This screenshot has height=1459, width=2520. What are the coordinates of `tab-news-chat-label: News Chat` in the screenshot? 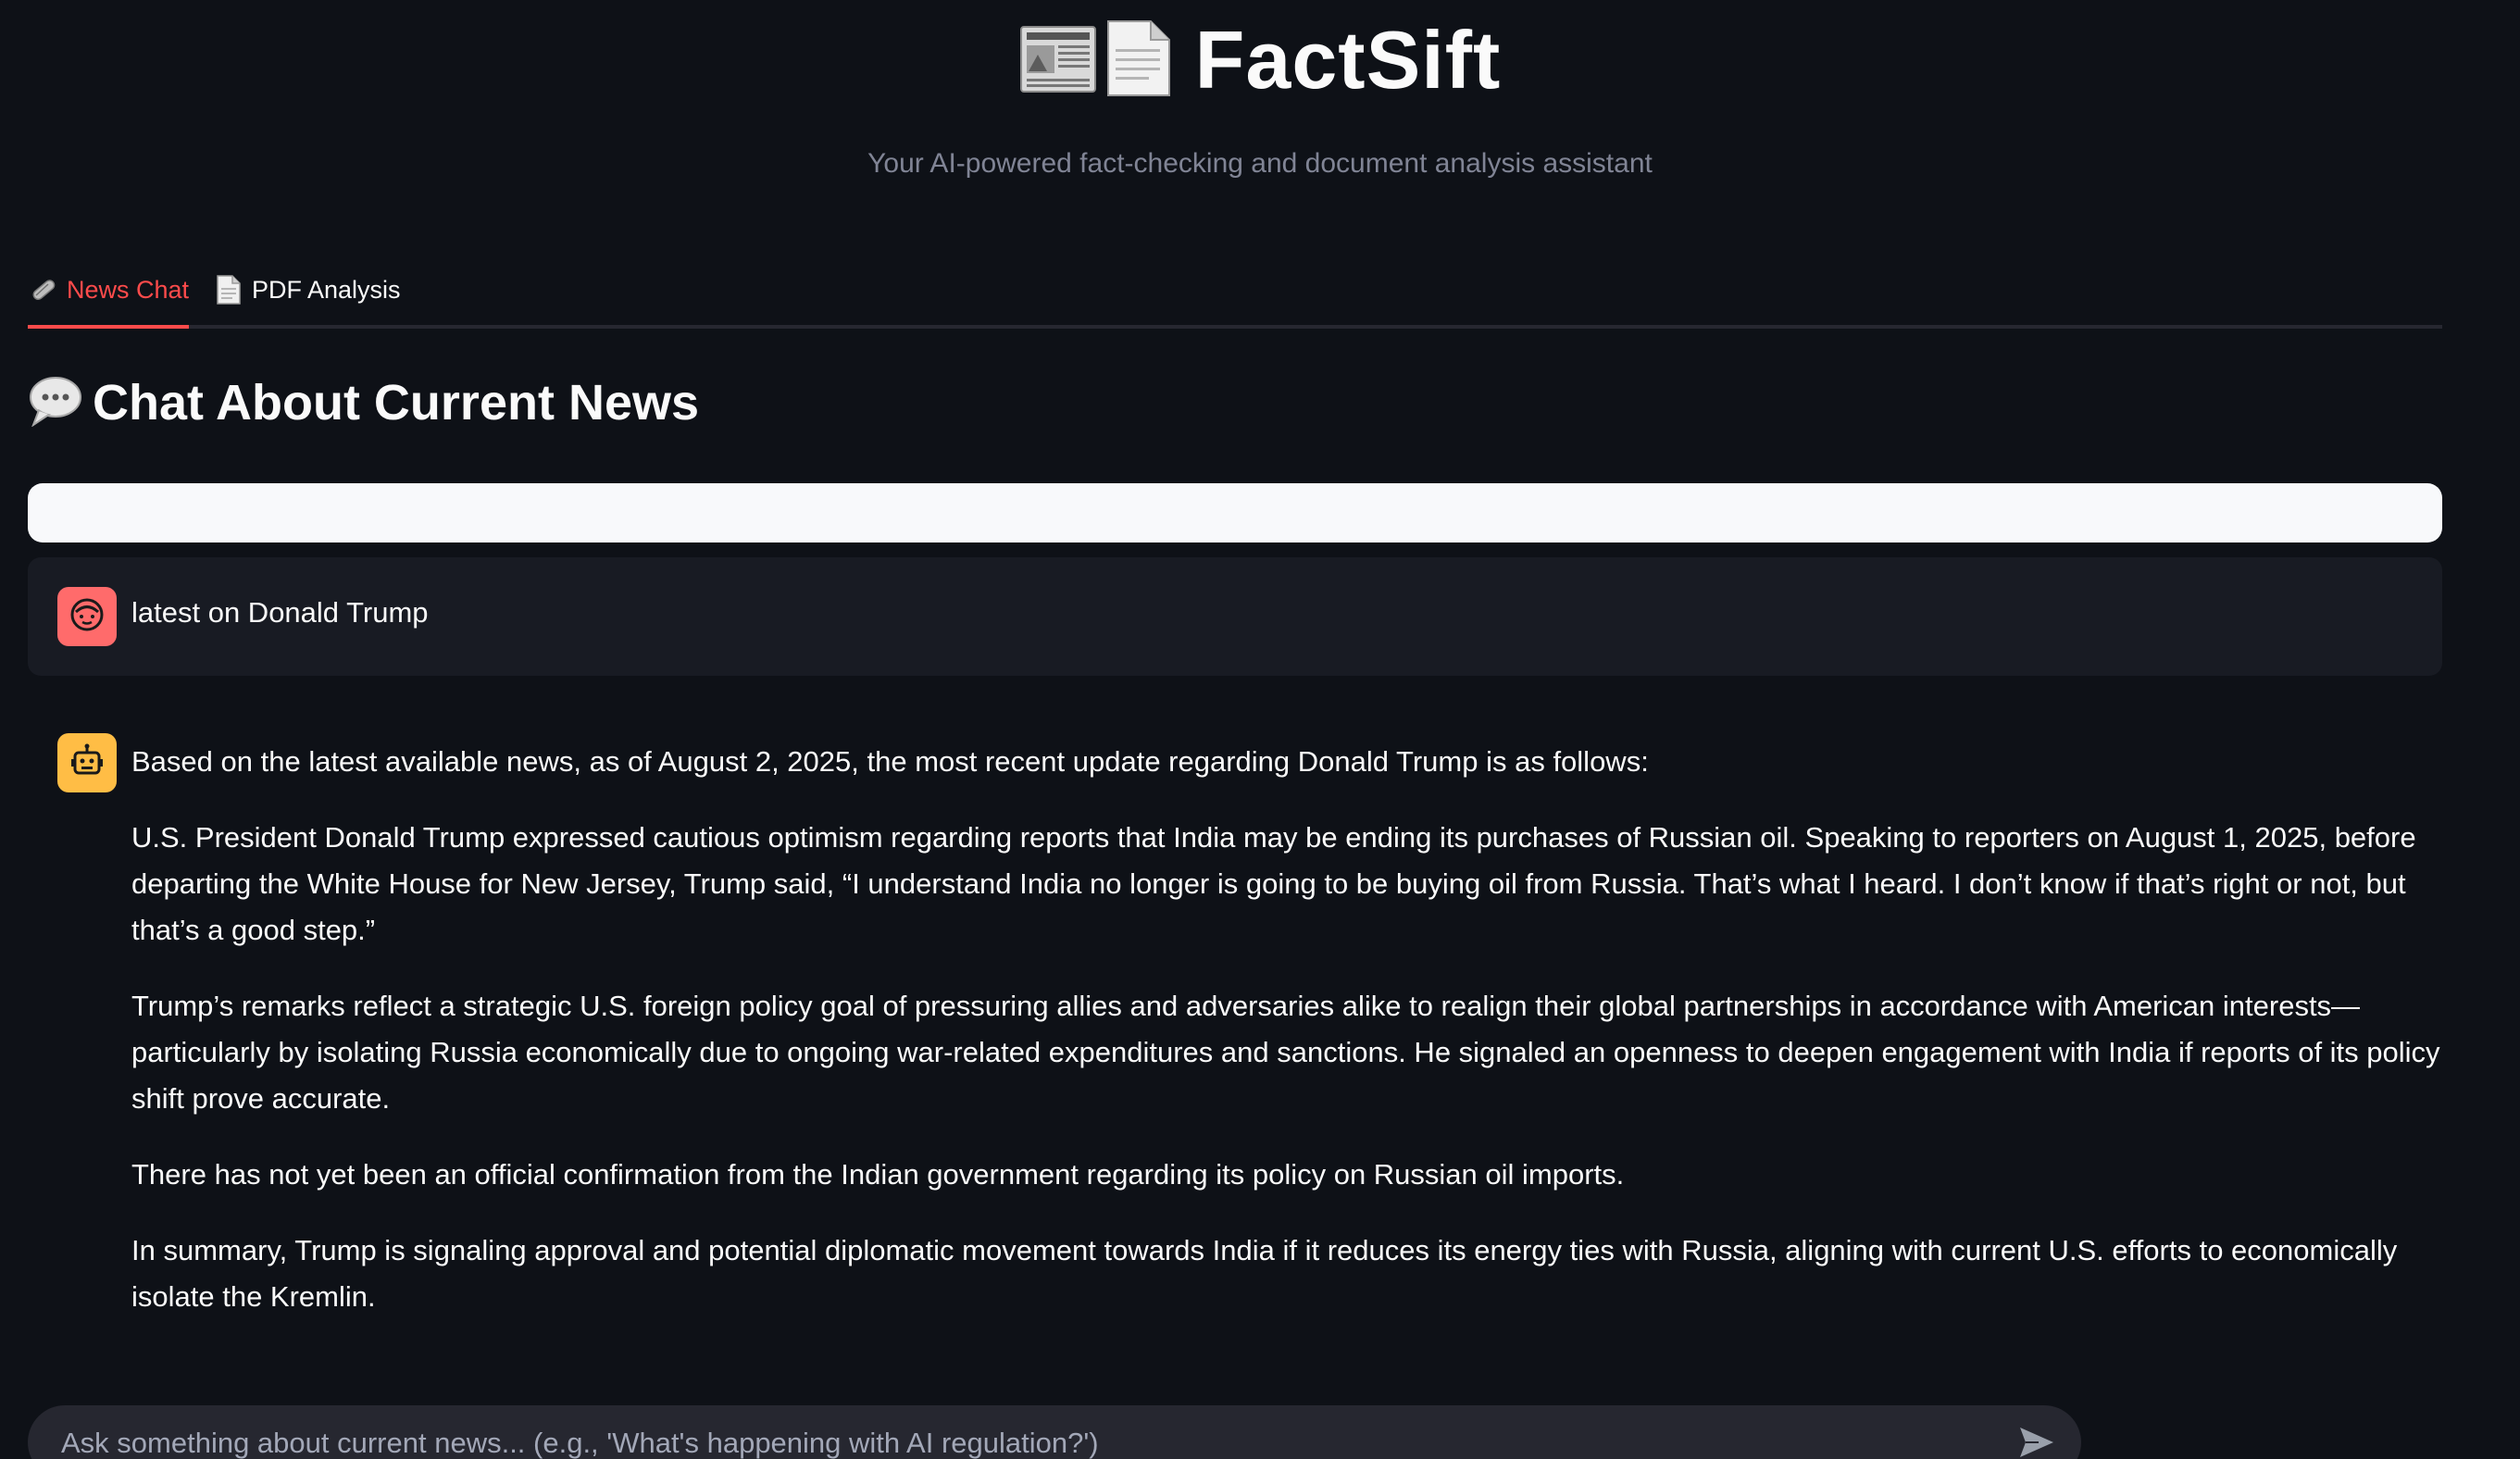 It's located at (128, 289).